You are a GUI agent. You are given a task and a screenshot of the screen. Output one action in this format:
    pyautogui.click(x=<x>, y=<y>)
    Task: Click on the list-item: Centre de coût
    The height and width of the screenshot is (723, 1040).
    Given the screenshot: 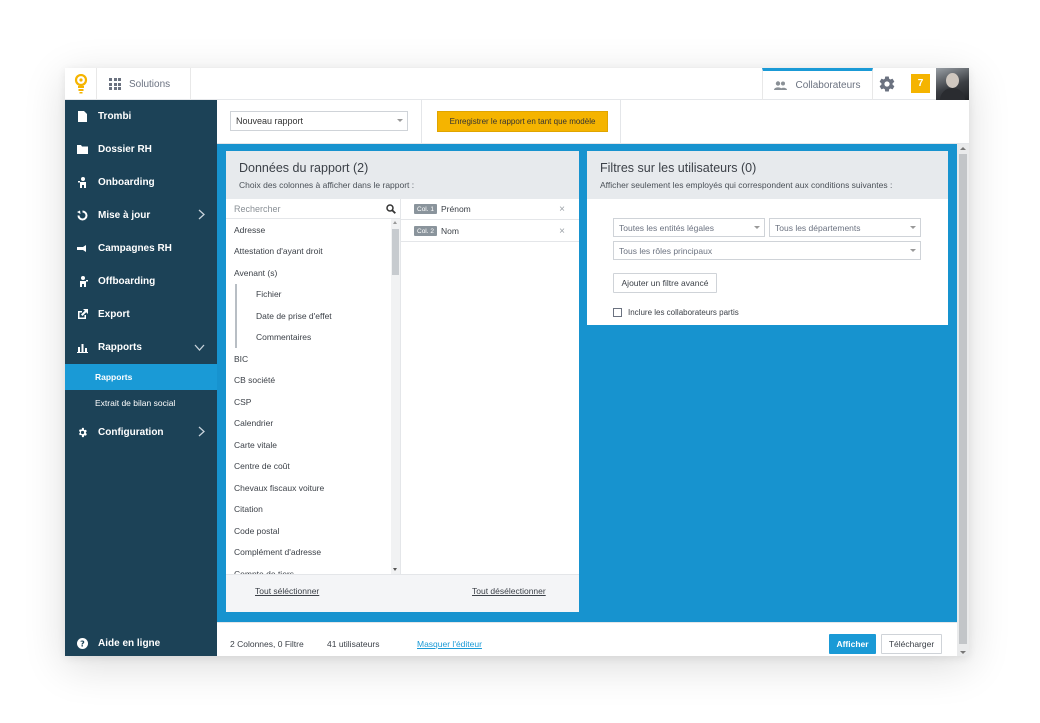 What is the action you would take?
    pyautogui.click(x=308, y=467)
    